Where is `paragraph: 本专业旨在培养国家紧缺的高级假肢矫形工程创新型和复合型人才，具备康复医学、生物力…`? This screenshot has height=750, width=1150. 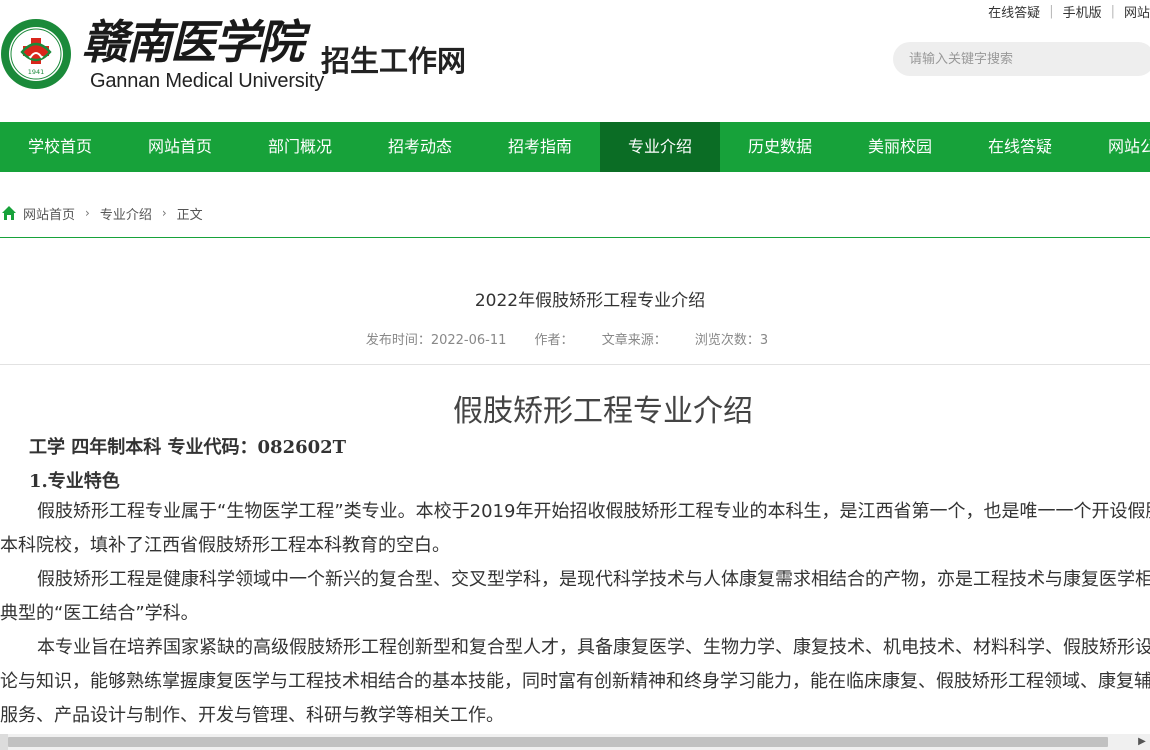 paragraph: 本专业旨在培养国家紧缺的高级假肢矫形工程创新型和复合型人才，具备康复医学、生物力… is located at coordinates (575, 681).